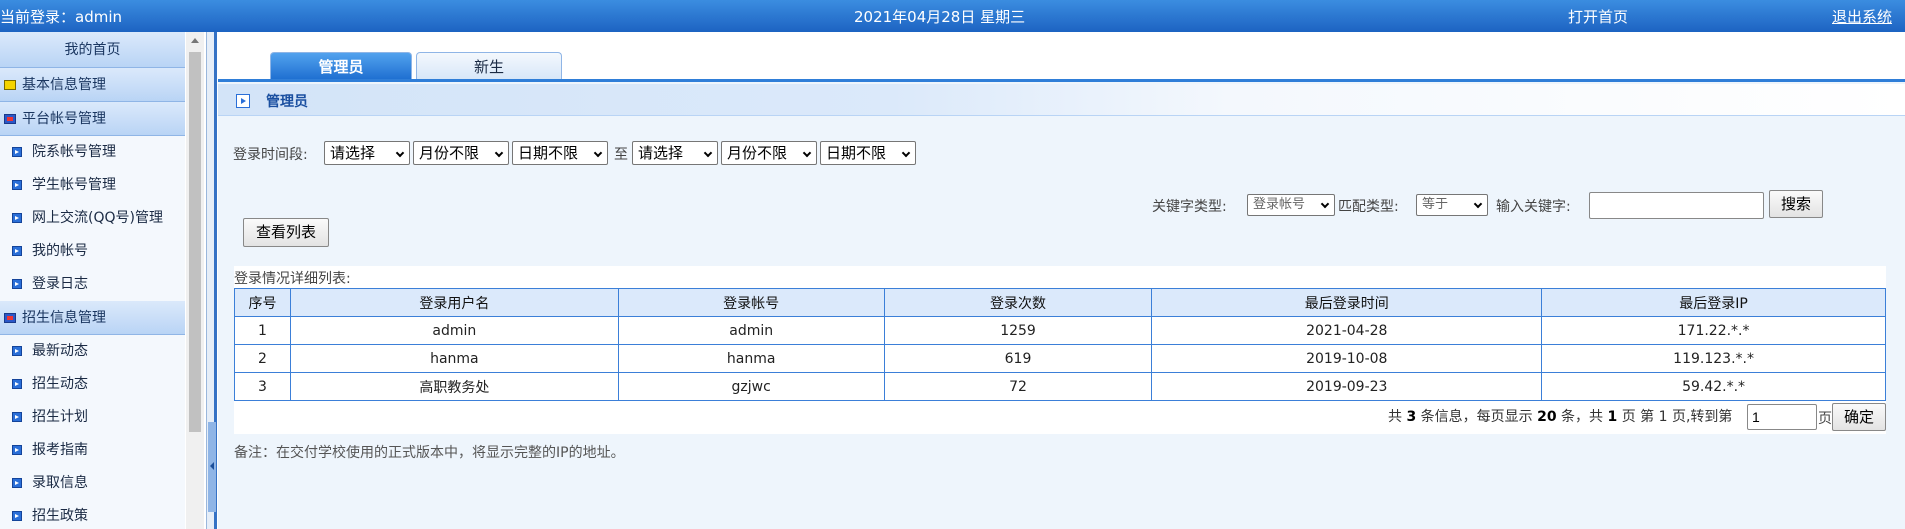  What do you see at coordinates (64, 85) in the screenshot?
I see `sidebar-group-label: 基本信息管理` at bounding box center [64, 85].